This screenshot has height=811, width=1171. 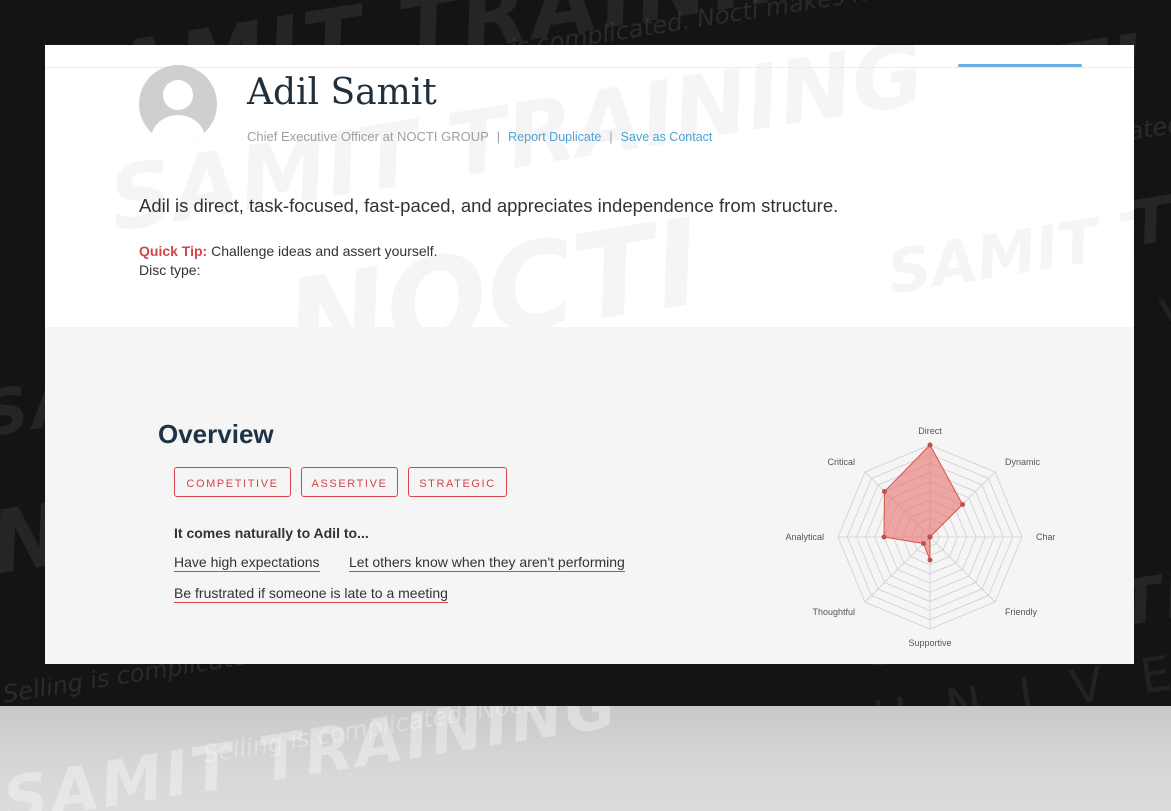 What do you see at coordinates (834, 612) in the screenshot?
I see `radar-axis-label: Thoughtful` at bounding box center [834, 612].